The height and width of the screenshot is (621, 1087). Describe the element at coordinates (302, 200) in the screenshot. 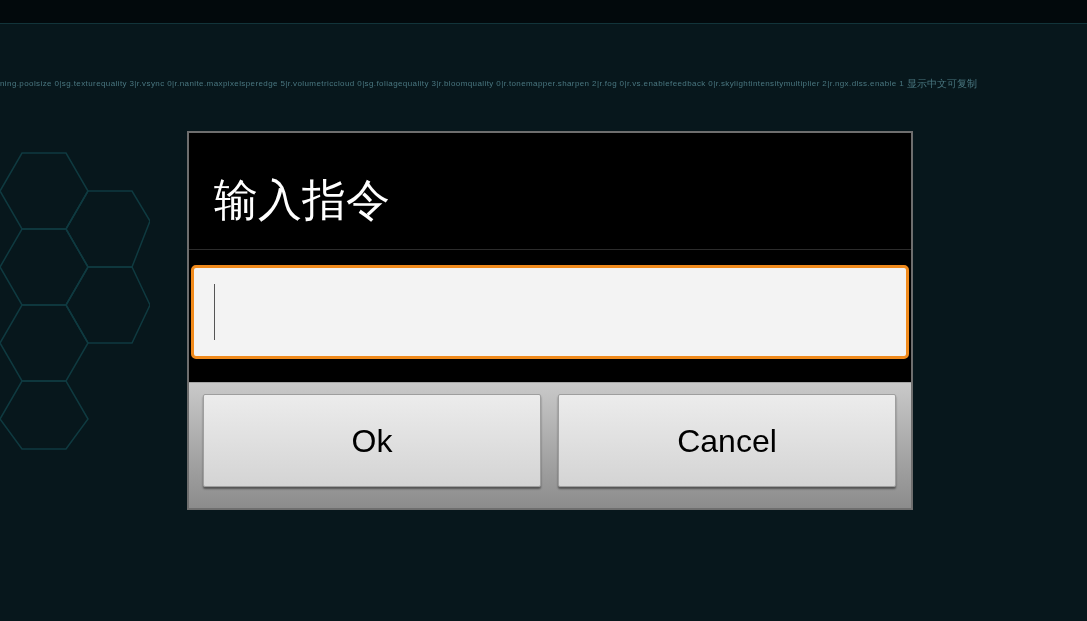

I see `dialog-title: 输入指令` at that location.